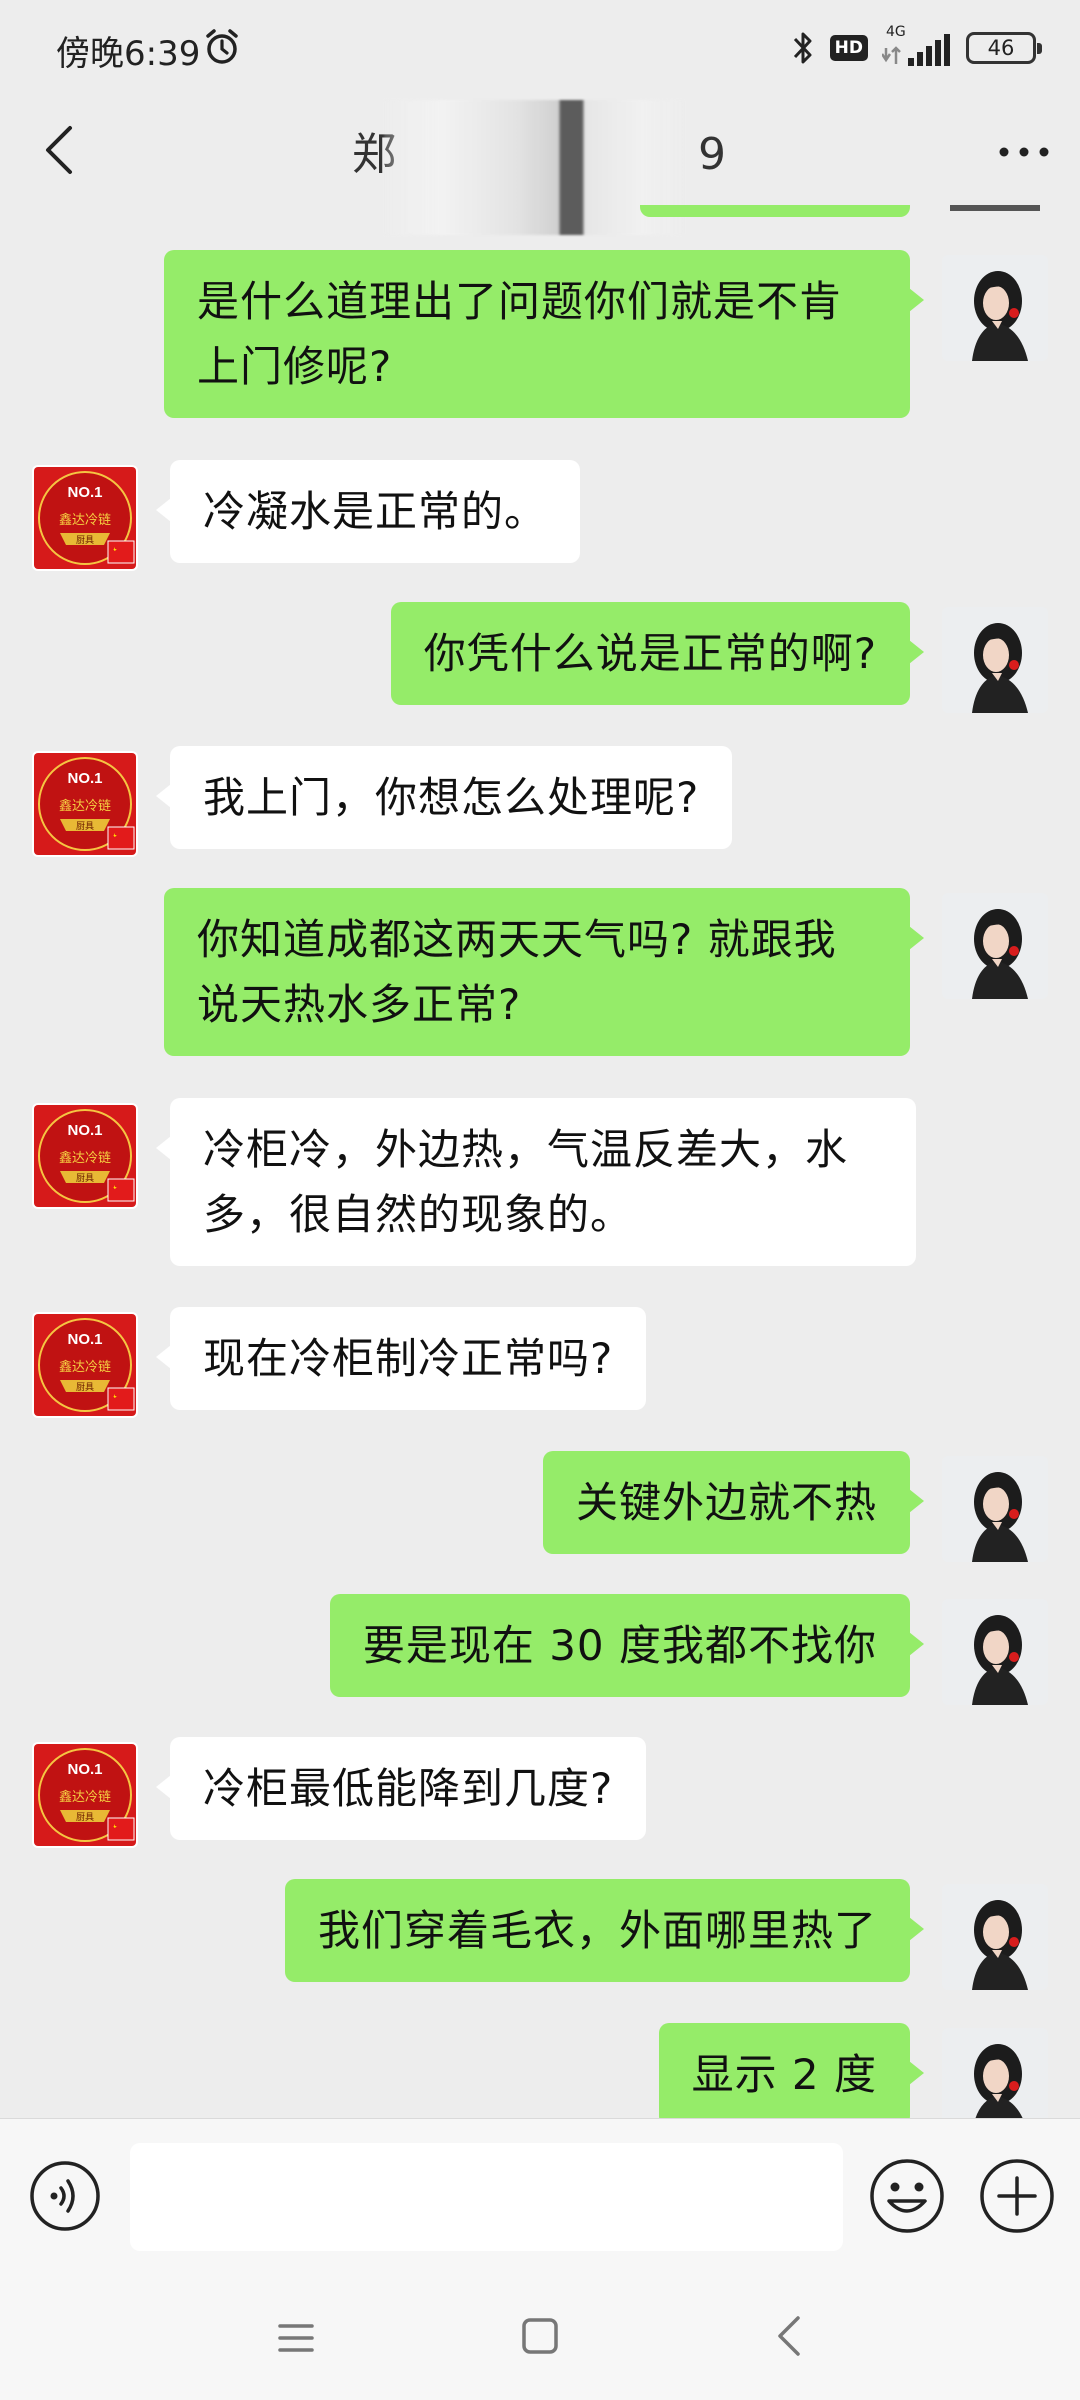  Describe the element at coordinates (1024, 152) in the screenshot. I see `more-dots-icon` at that location.